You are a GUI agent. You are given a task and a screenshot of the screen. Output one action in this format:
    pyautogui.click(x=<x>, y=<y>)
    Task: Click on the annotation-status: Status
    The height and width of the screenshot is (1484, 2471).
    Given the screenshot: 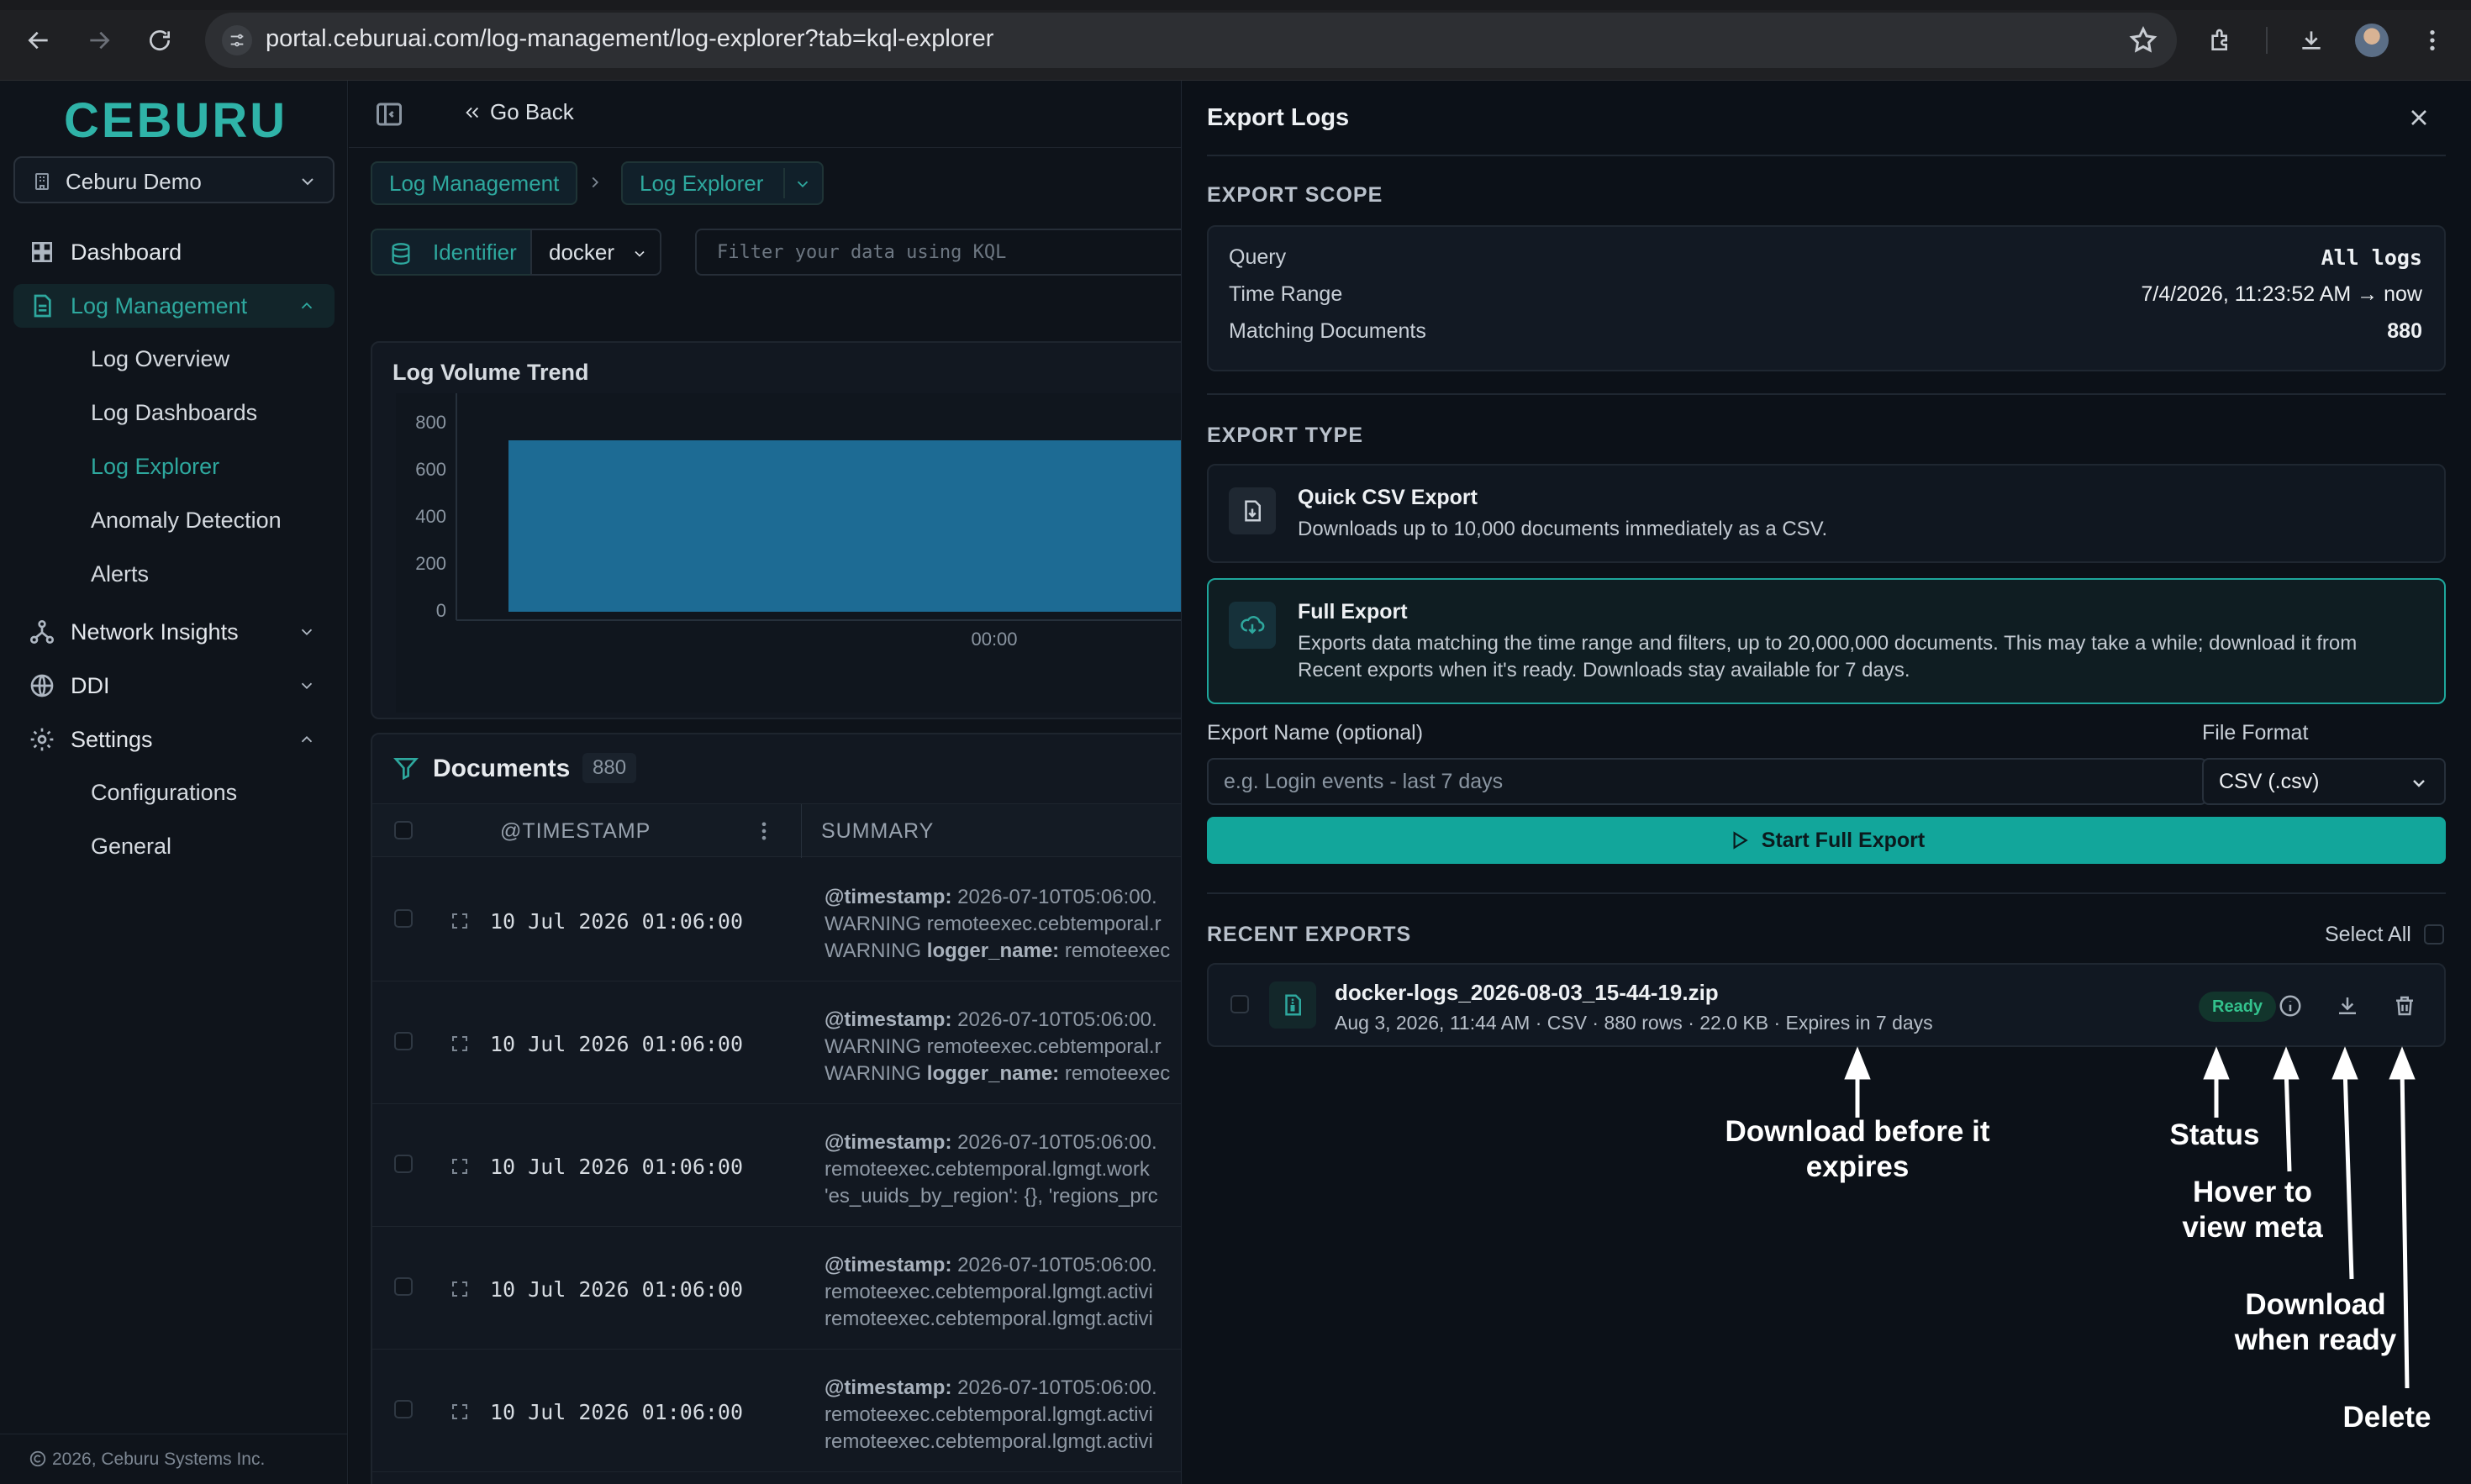 What is the action you would take?
    pyautogui.click(x=2214, y=1134)
    